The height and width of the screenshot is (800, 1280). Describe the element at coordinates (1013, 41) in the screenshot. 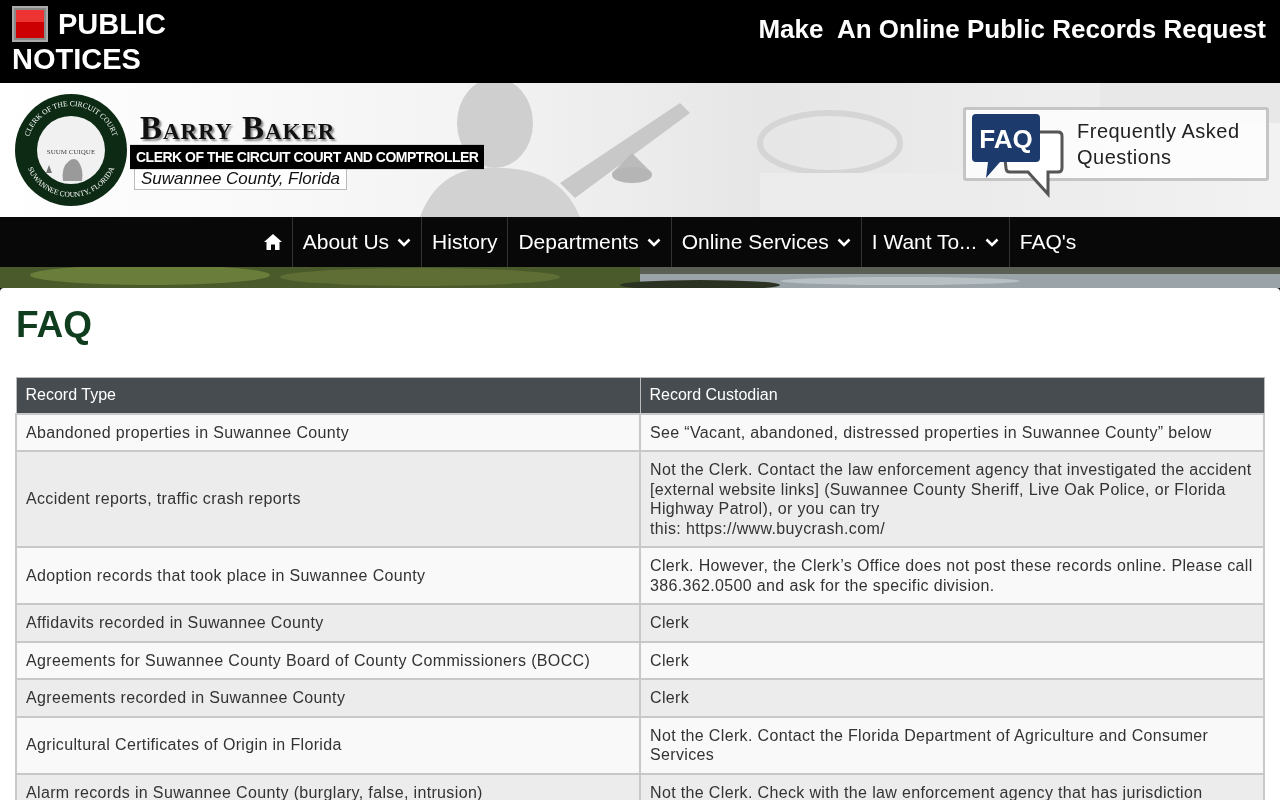

I see `records-request-link: Make An Online Public Records Request` at that location.